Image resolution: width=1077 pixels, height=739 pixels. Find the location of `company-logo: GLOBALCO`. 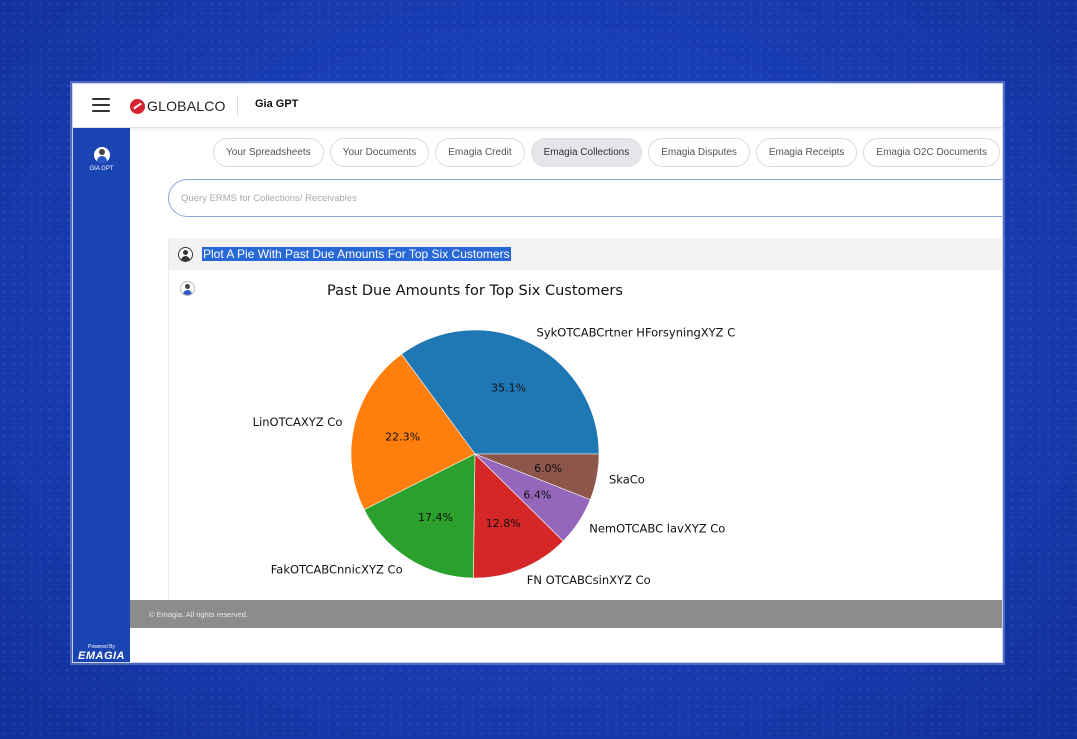

company-logo: GLOBALCO is located at coordinates (178, 106).